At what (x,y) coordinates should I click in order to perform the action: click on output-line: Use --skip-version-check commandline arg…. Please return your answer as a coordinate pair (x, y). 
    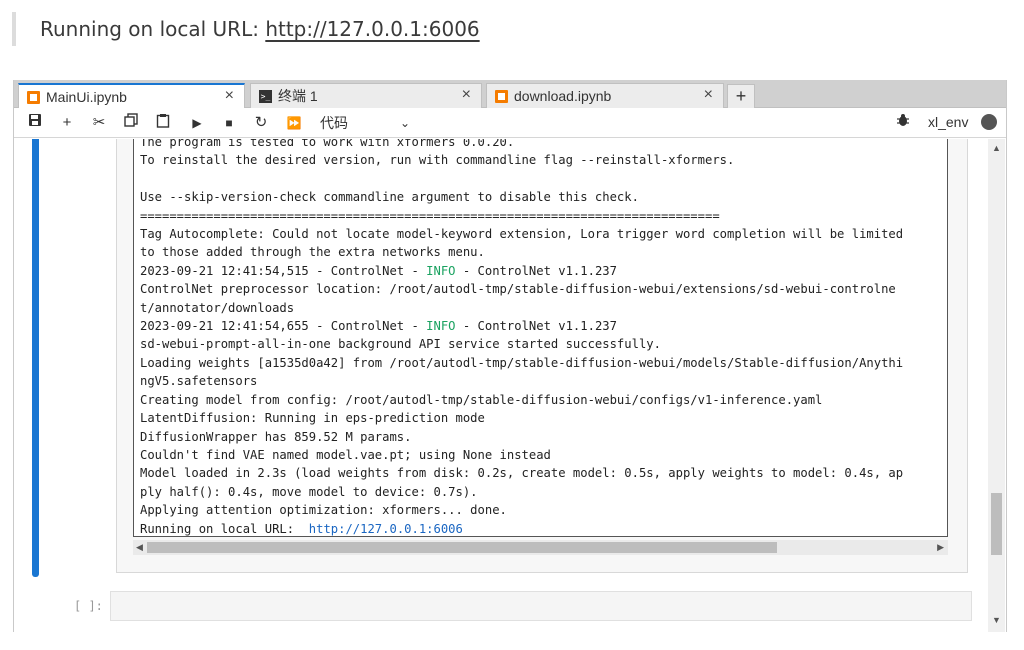
    Looking at the image, I should click on (389, 197).